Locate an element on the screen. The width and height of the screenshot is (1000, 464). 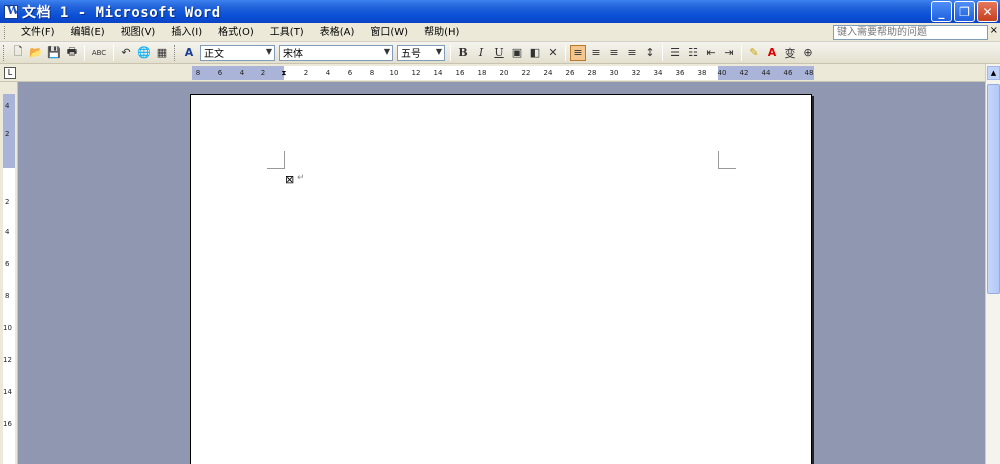
close-button: ✕ is located at coordinates (987, 11).